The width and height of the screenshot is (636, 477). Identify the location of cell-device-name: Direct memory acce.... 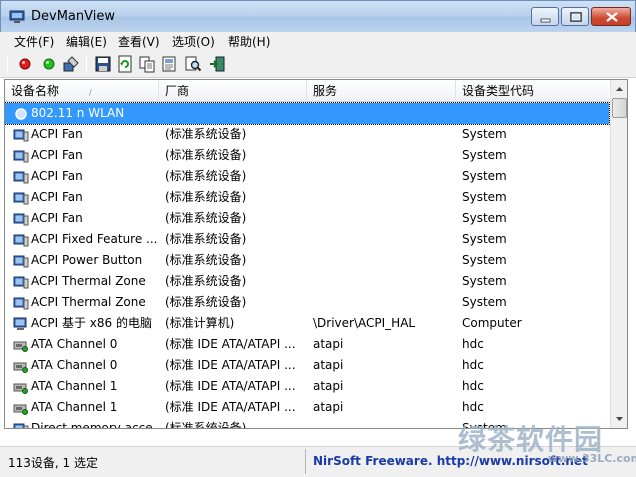
(95, 425).